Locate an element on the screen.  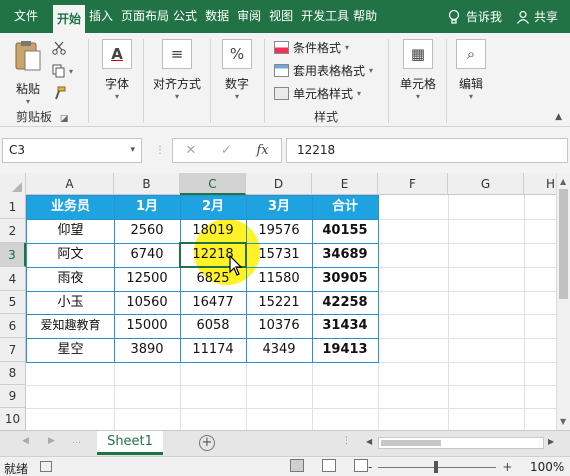
tab-developer: 开发工具 is located at coordinates (323, 16).